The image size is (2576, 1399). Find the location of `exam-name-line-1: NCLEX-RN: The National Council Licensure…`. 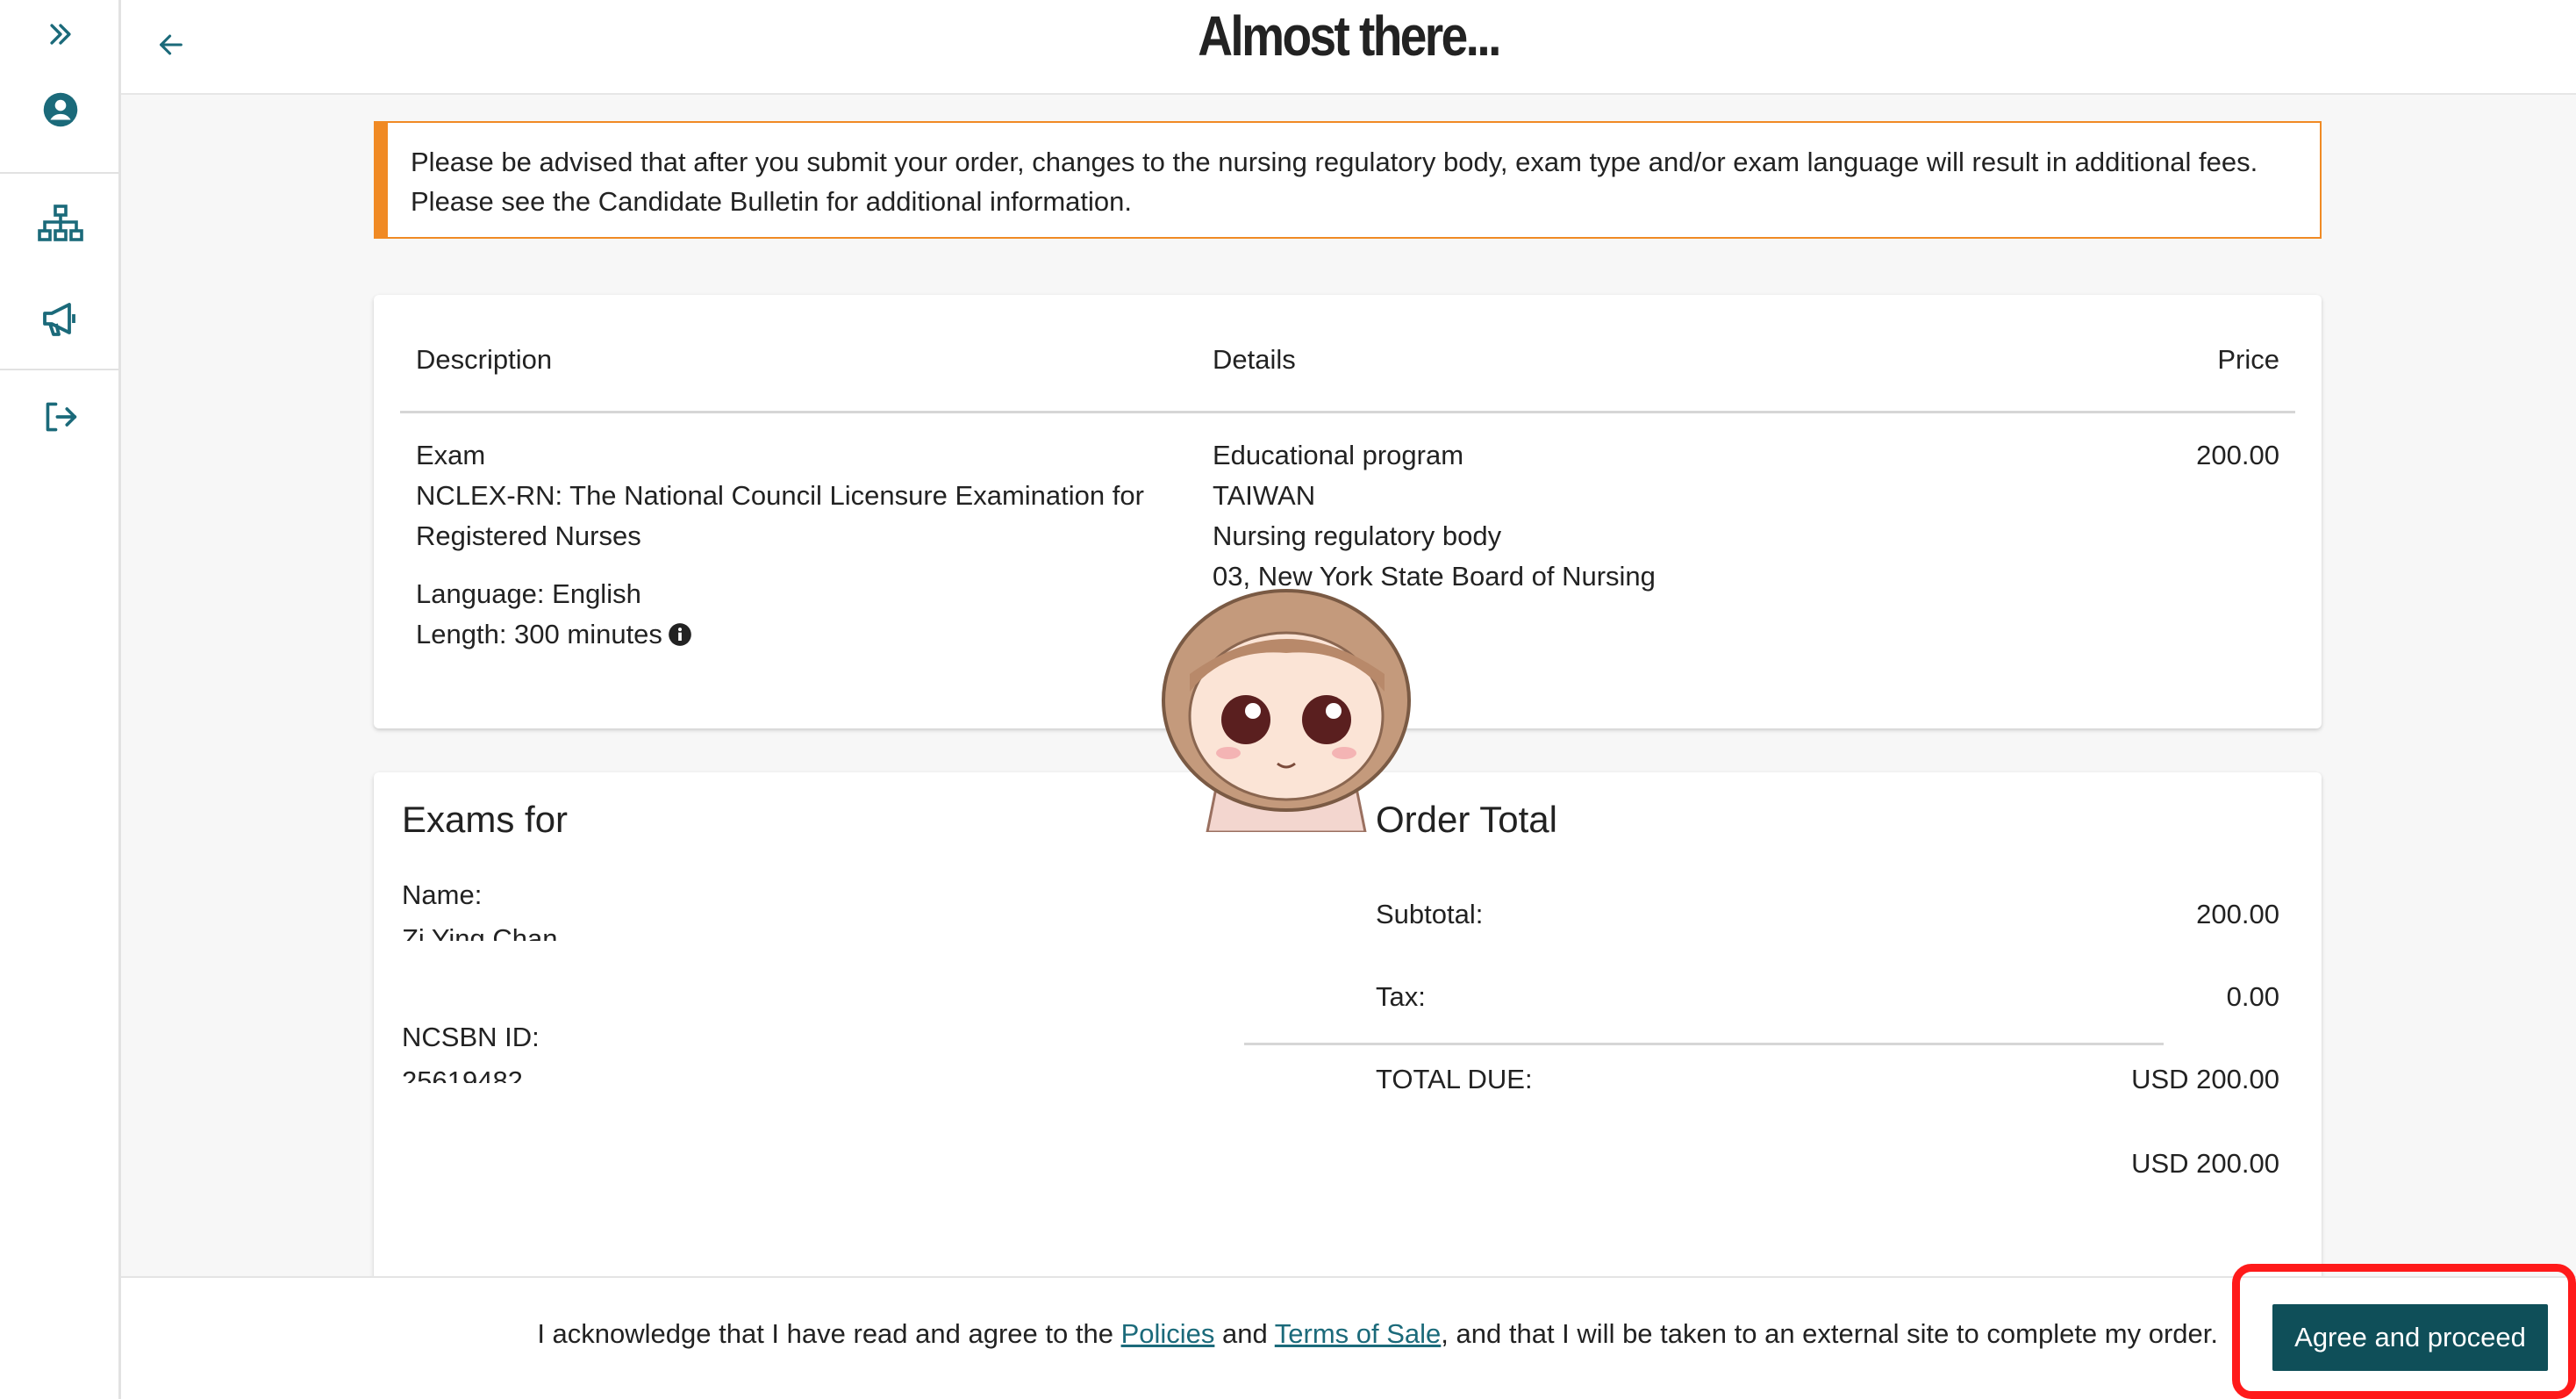

exam-name-line-1: NCLEX-RN: The National Council Licensure… is located at coordinates (780, 495).